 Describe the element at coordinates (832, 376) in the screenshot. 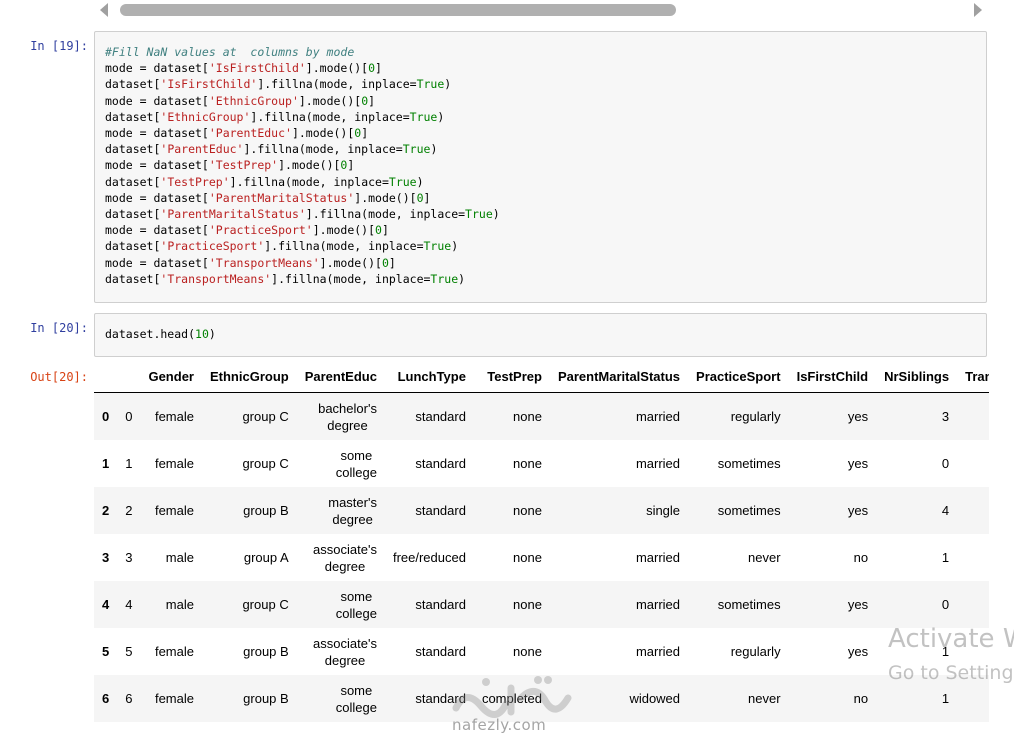

I see `column-header: IsFirstChild` at that location.